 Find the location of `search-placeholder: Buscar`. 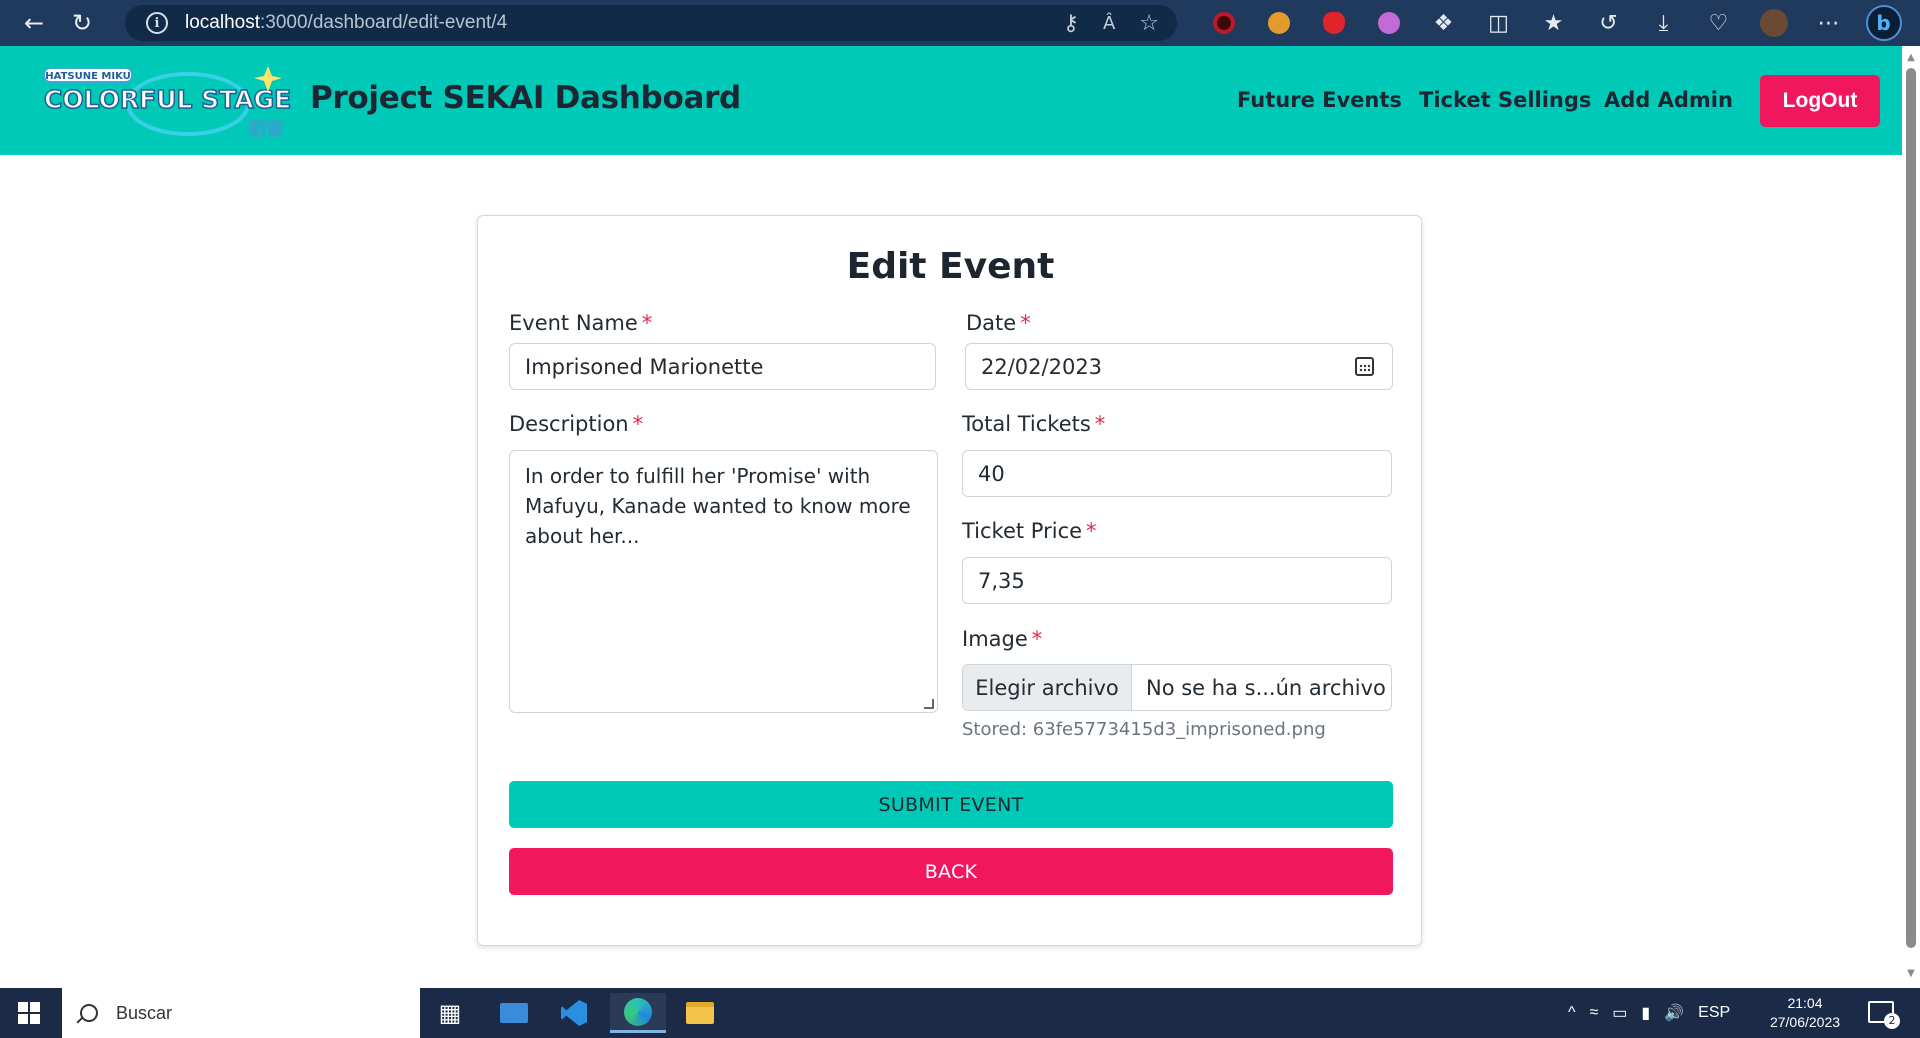

search-placeholder: Buscar is located at coordinates (144, 1012).